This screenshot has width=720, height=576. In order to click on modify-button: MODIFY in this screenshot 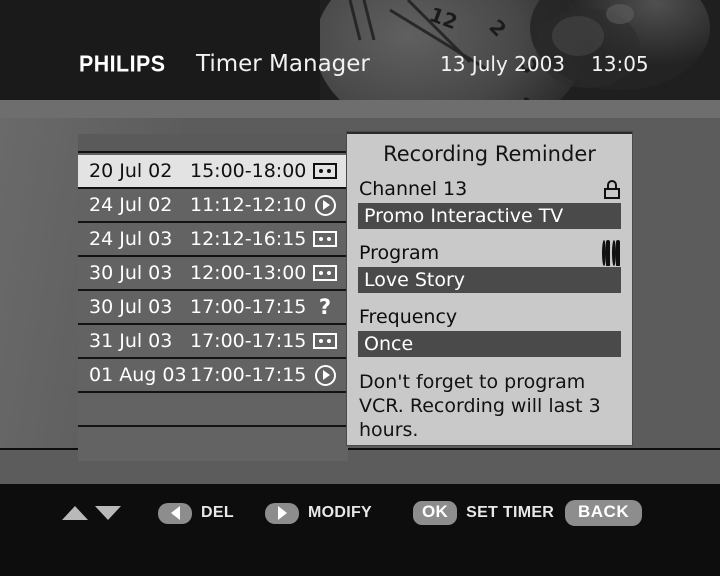, I will do `click(319, 513)`.